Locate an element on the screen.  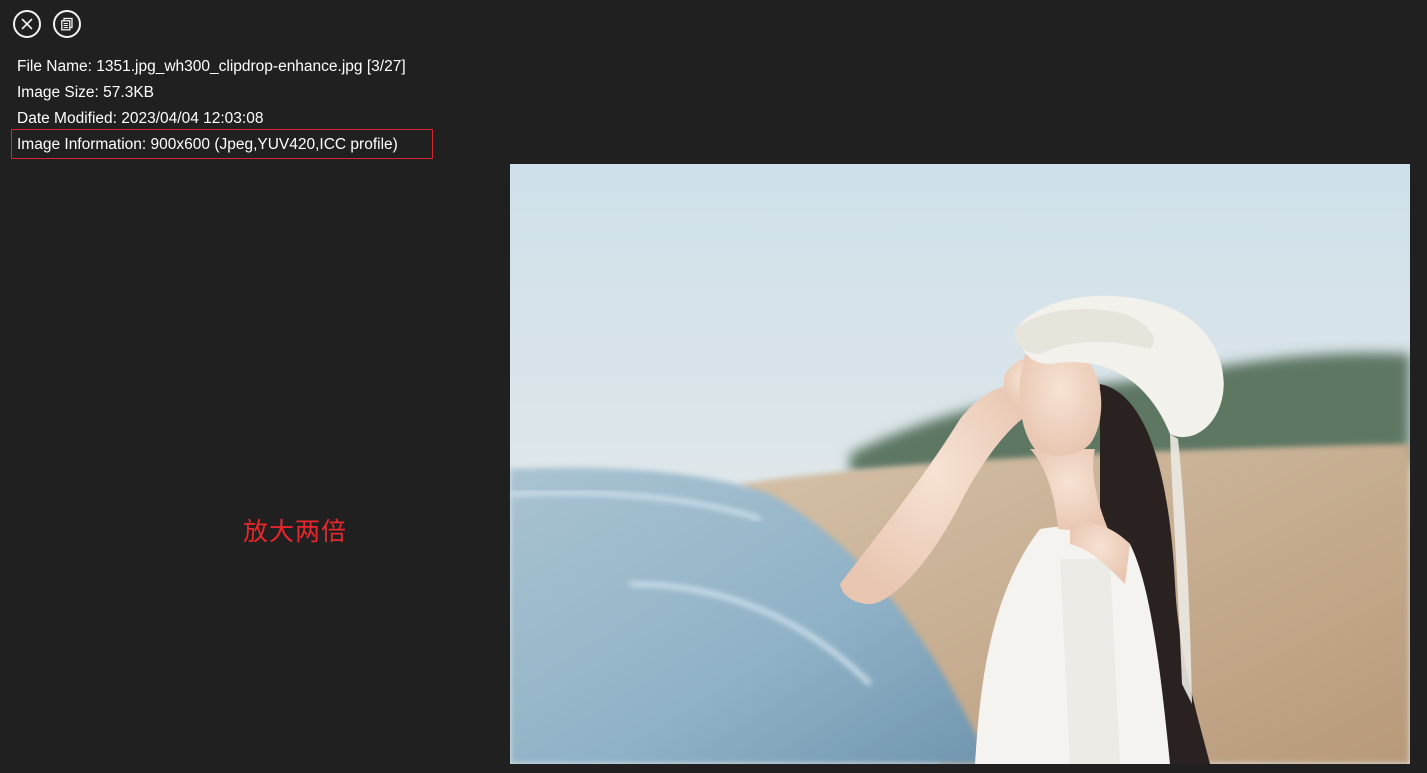
close-icon is located at coordinates (27, 24).